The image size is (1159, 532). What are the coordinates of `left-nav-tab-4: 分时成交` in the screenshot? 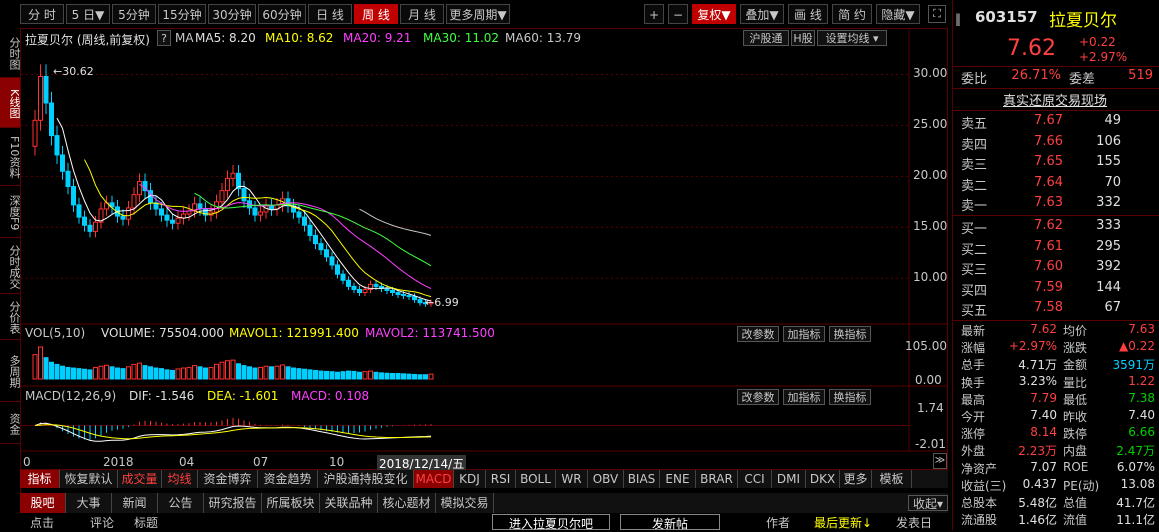 It's located at (10, 266).